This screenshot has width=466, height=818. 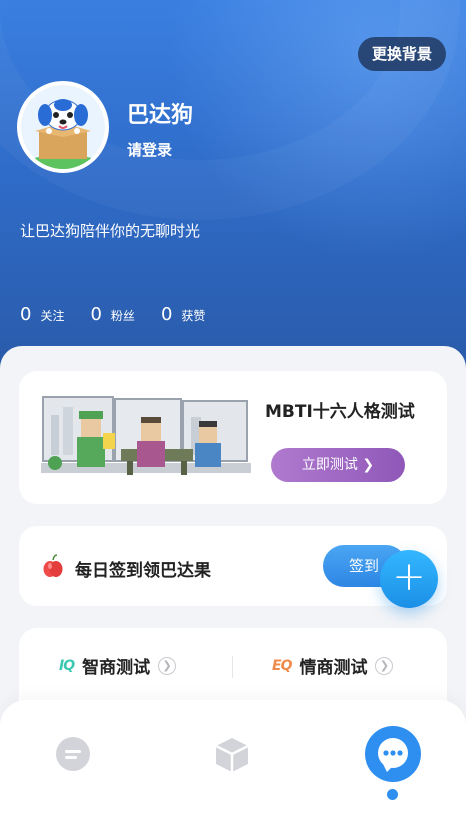 I want to click on bottom-tab-bar, so click(x=233, y=759).